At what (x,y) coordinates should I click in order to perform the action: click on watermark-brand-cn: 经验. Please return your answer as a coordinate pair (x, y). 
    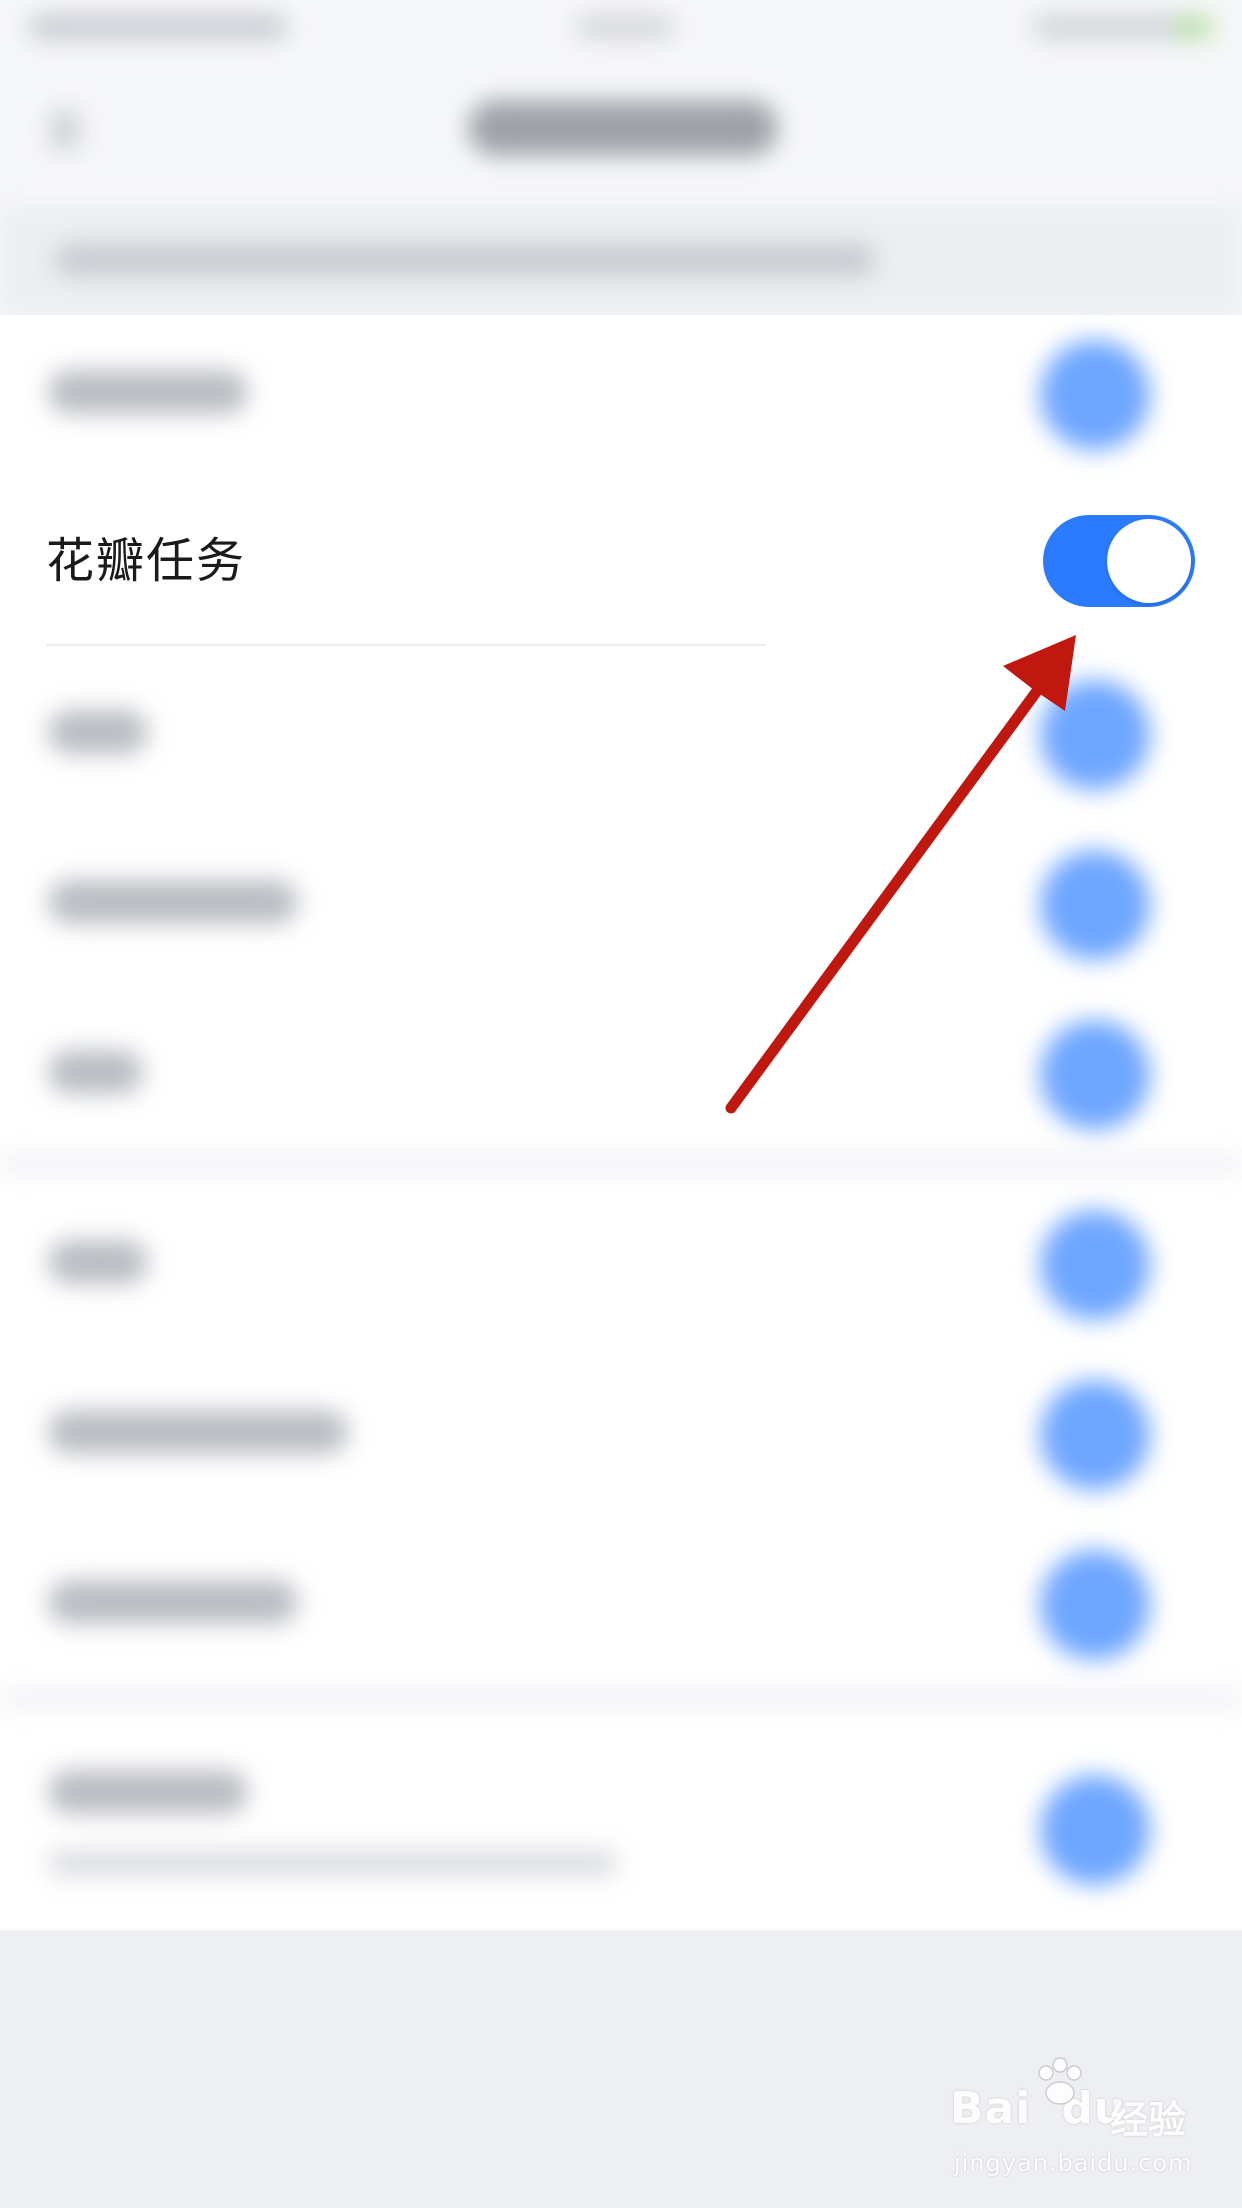
    Looking at the image, I should click on (1148, 2120).